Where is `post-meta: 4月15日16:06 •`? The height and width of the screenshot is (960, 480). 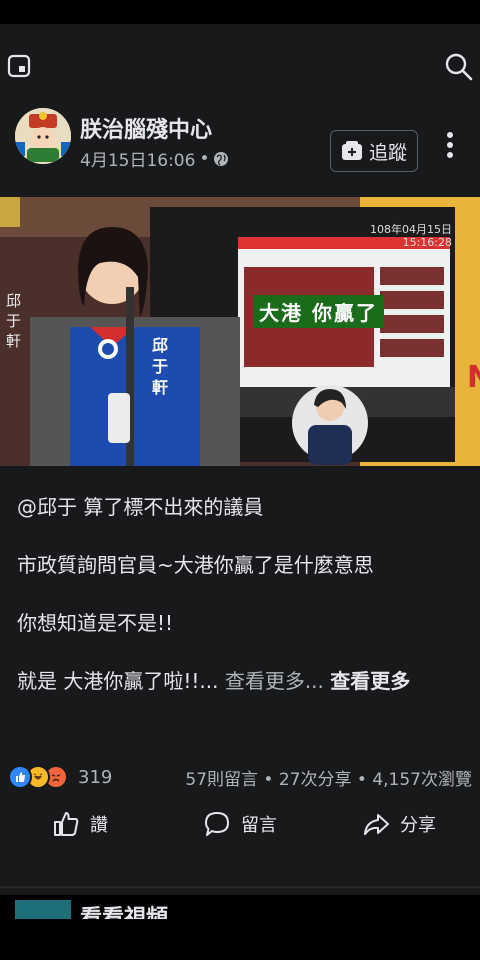 post-meta: 4月15日16:06 • is located at coordinates (154, 158).